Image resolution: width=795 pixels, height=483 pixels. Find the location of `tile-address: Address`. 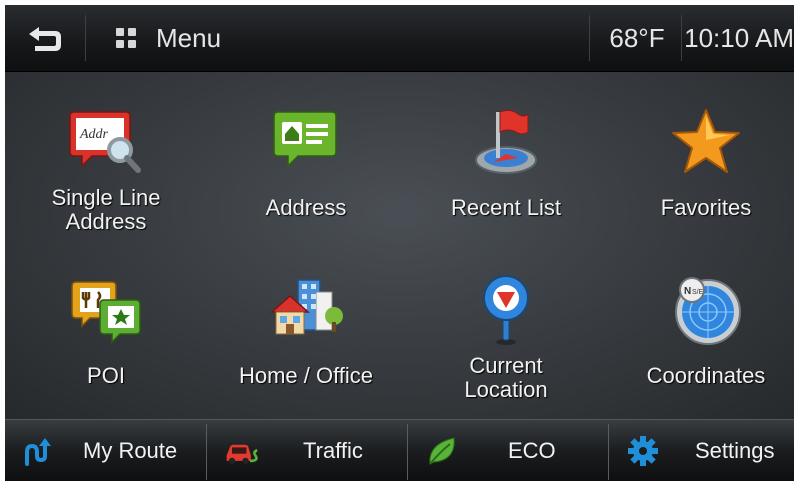

tile-address: Address is located at coordinates (306, 167).